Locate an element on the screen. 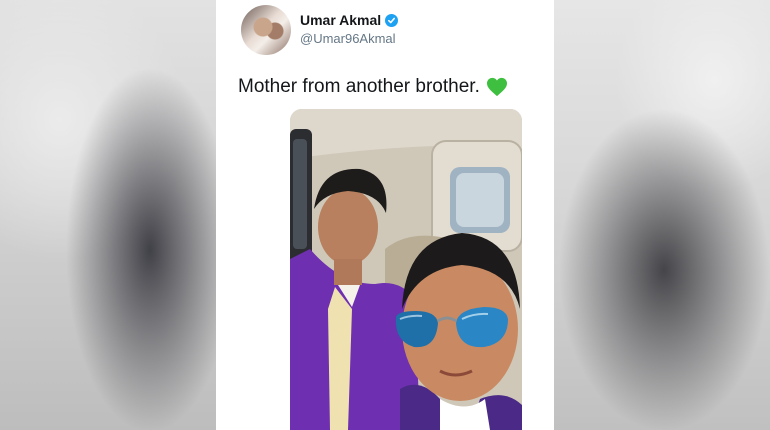 The width and height of the screenshot is (770, 430). green-heart-icon is located at coordinates (496, 87).